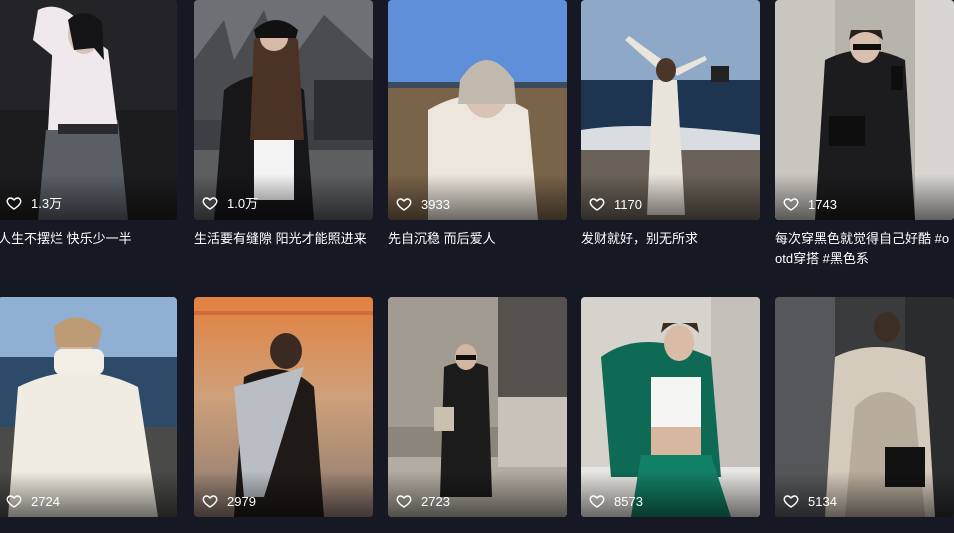  What do you see at coordinates (477, 239) in the screenshot?
I see `video-caption: 先自沉稳 而后爱人` at bounding box center [477, 239].